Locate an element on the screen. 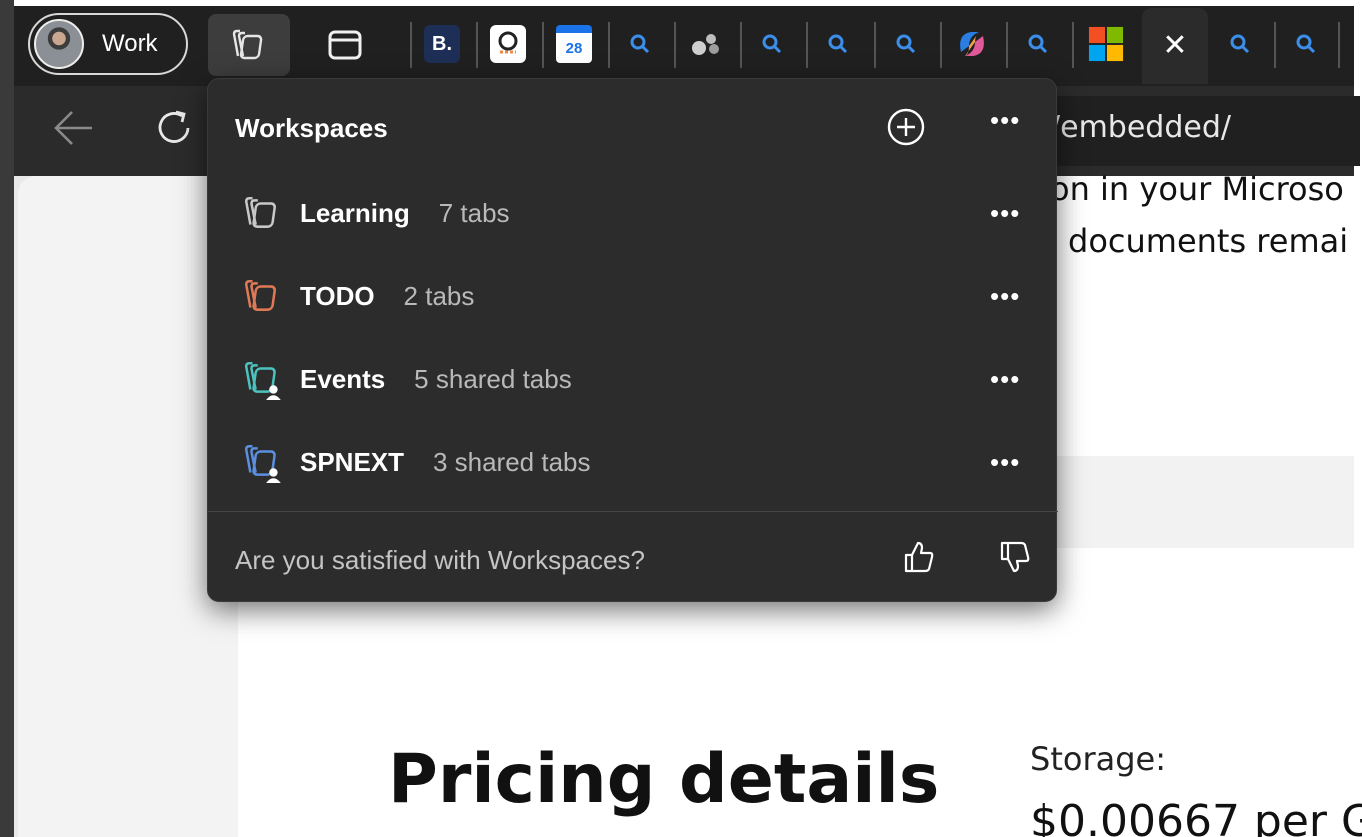 The image size is (1362, 837). tab-b-app: B. is located at coordinates (442, 44).